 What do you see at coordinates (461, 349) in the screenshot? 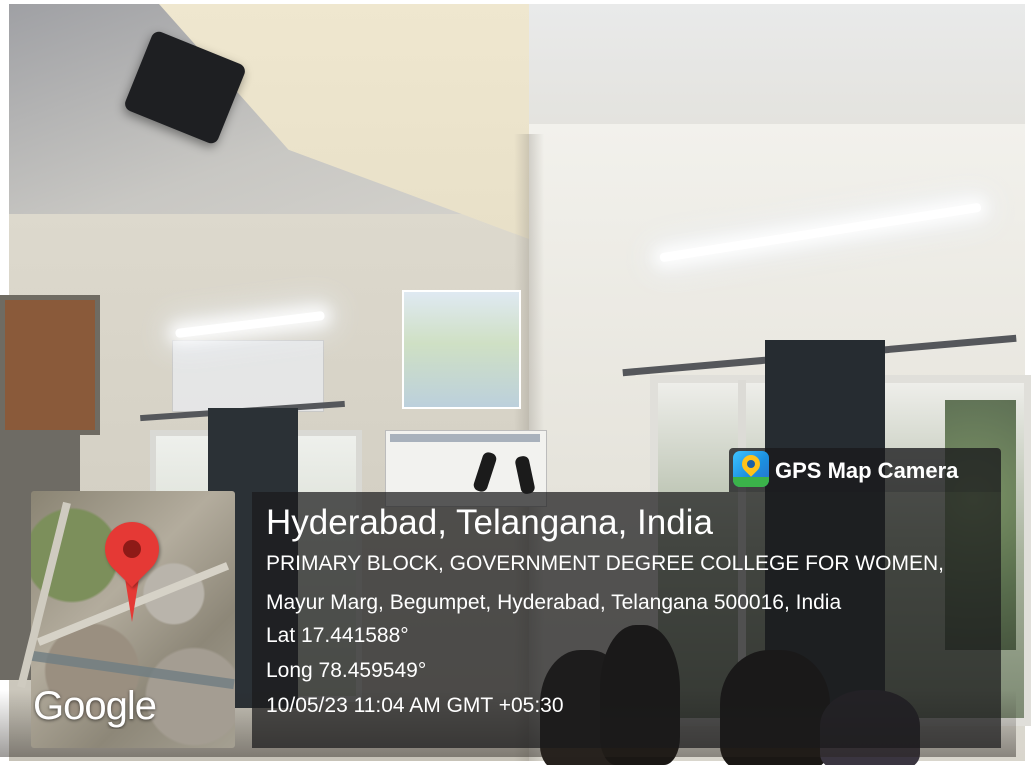
I see `wall-poster-drawing` at bounding box center [461, 349].